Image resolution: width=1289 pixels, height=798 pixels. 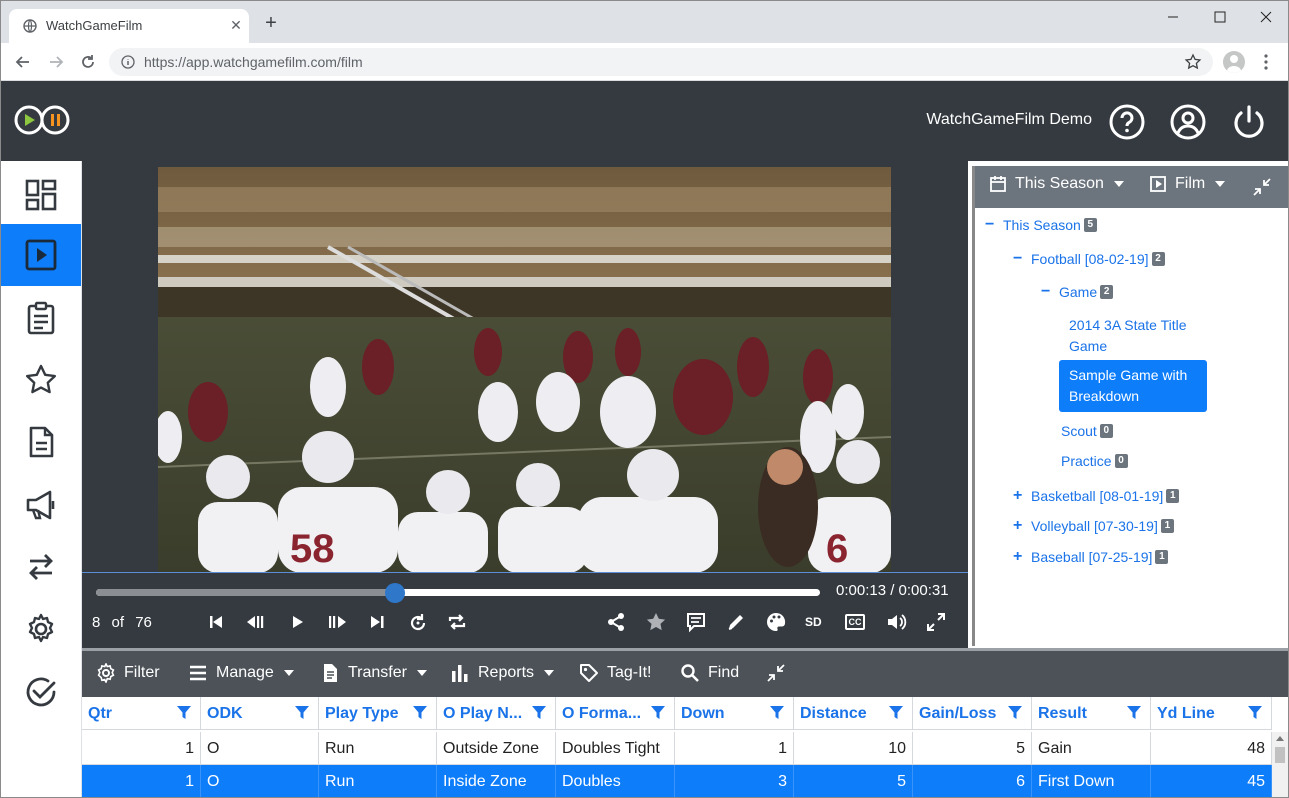 What do you see at coordinates (1211, 713) in the screenshot?
I see `column-header: Yd Line` at bounding box center [1211, 713].